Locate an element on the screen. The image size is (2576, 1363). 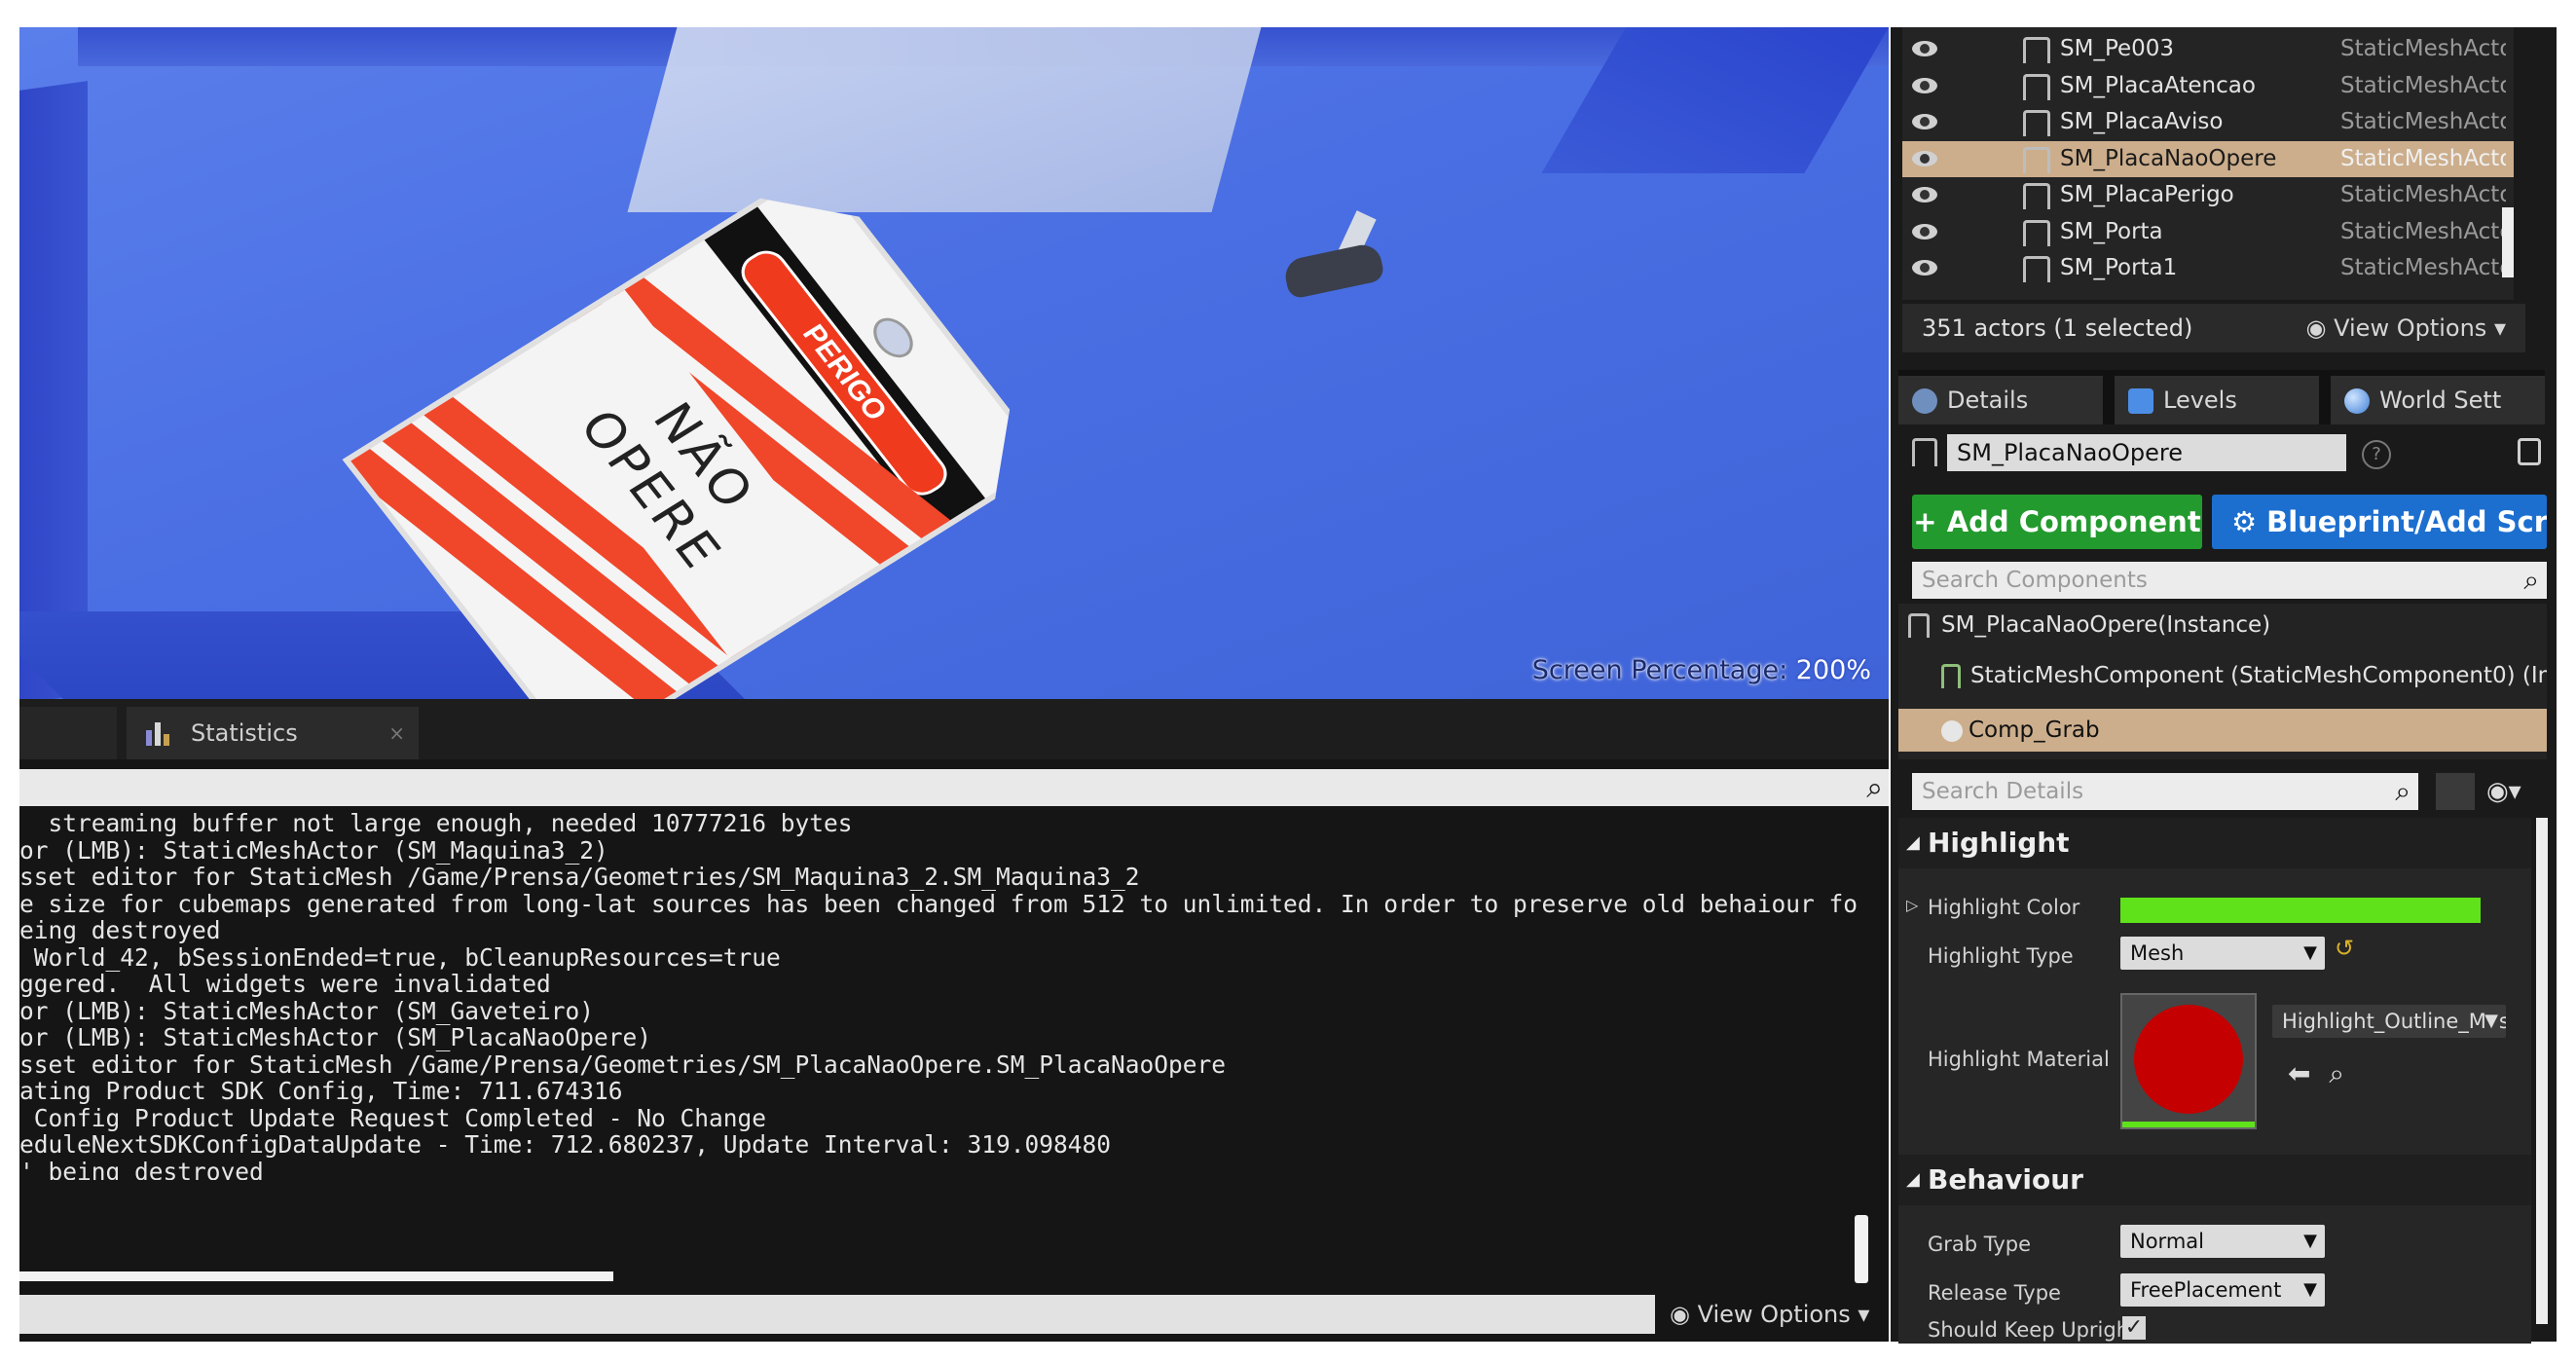
details-scrollbar is located at coordinates (2542, 1071).